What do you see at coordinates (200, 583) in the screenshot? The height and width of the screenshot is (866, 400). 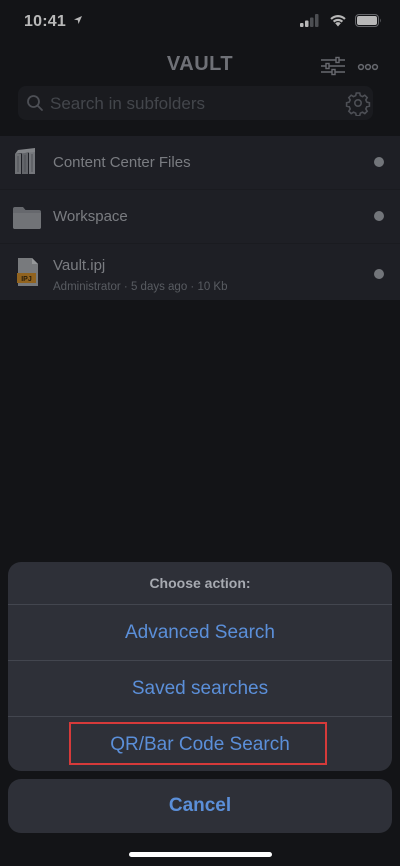 I see `action-sheet-title: Choose action:` at bounding box center [200, 583].